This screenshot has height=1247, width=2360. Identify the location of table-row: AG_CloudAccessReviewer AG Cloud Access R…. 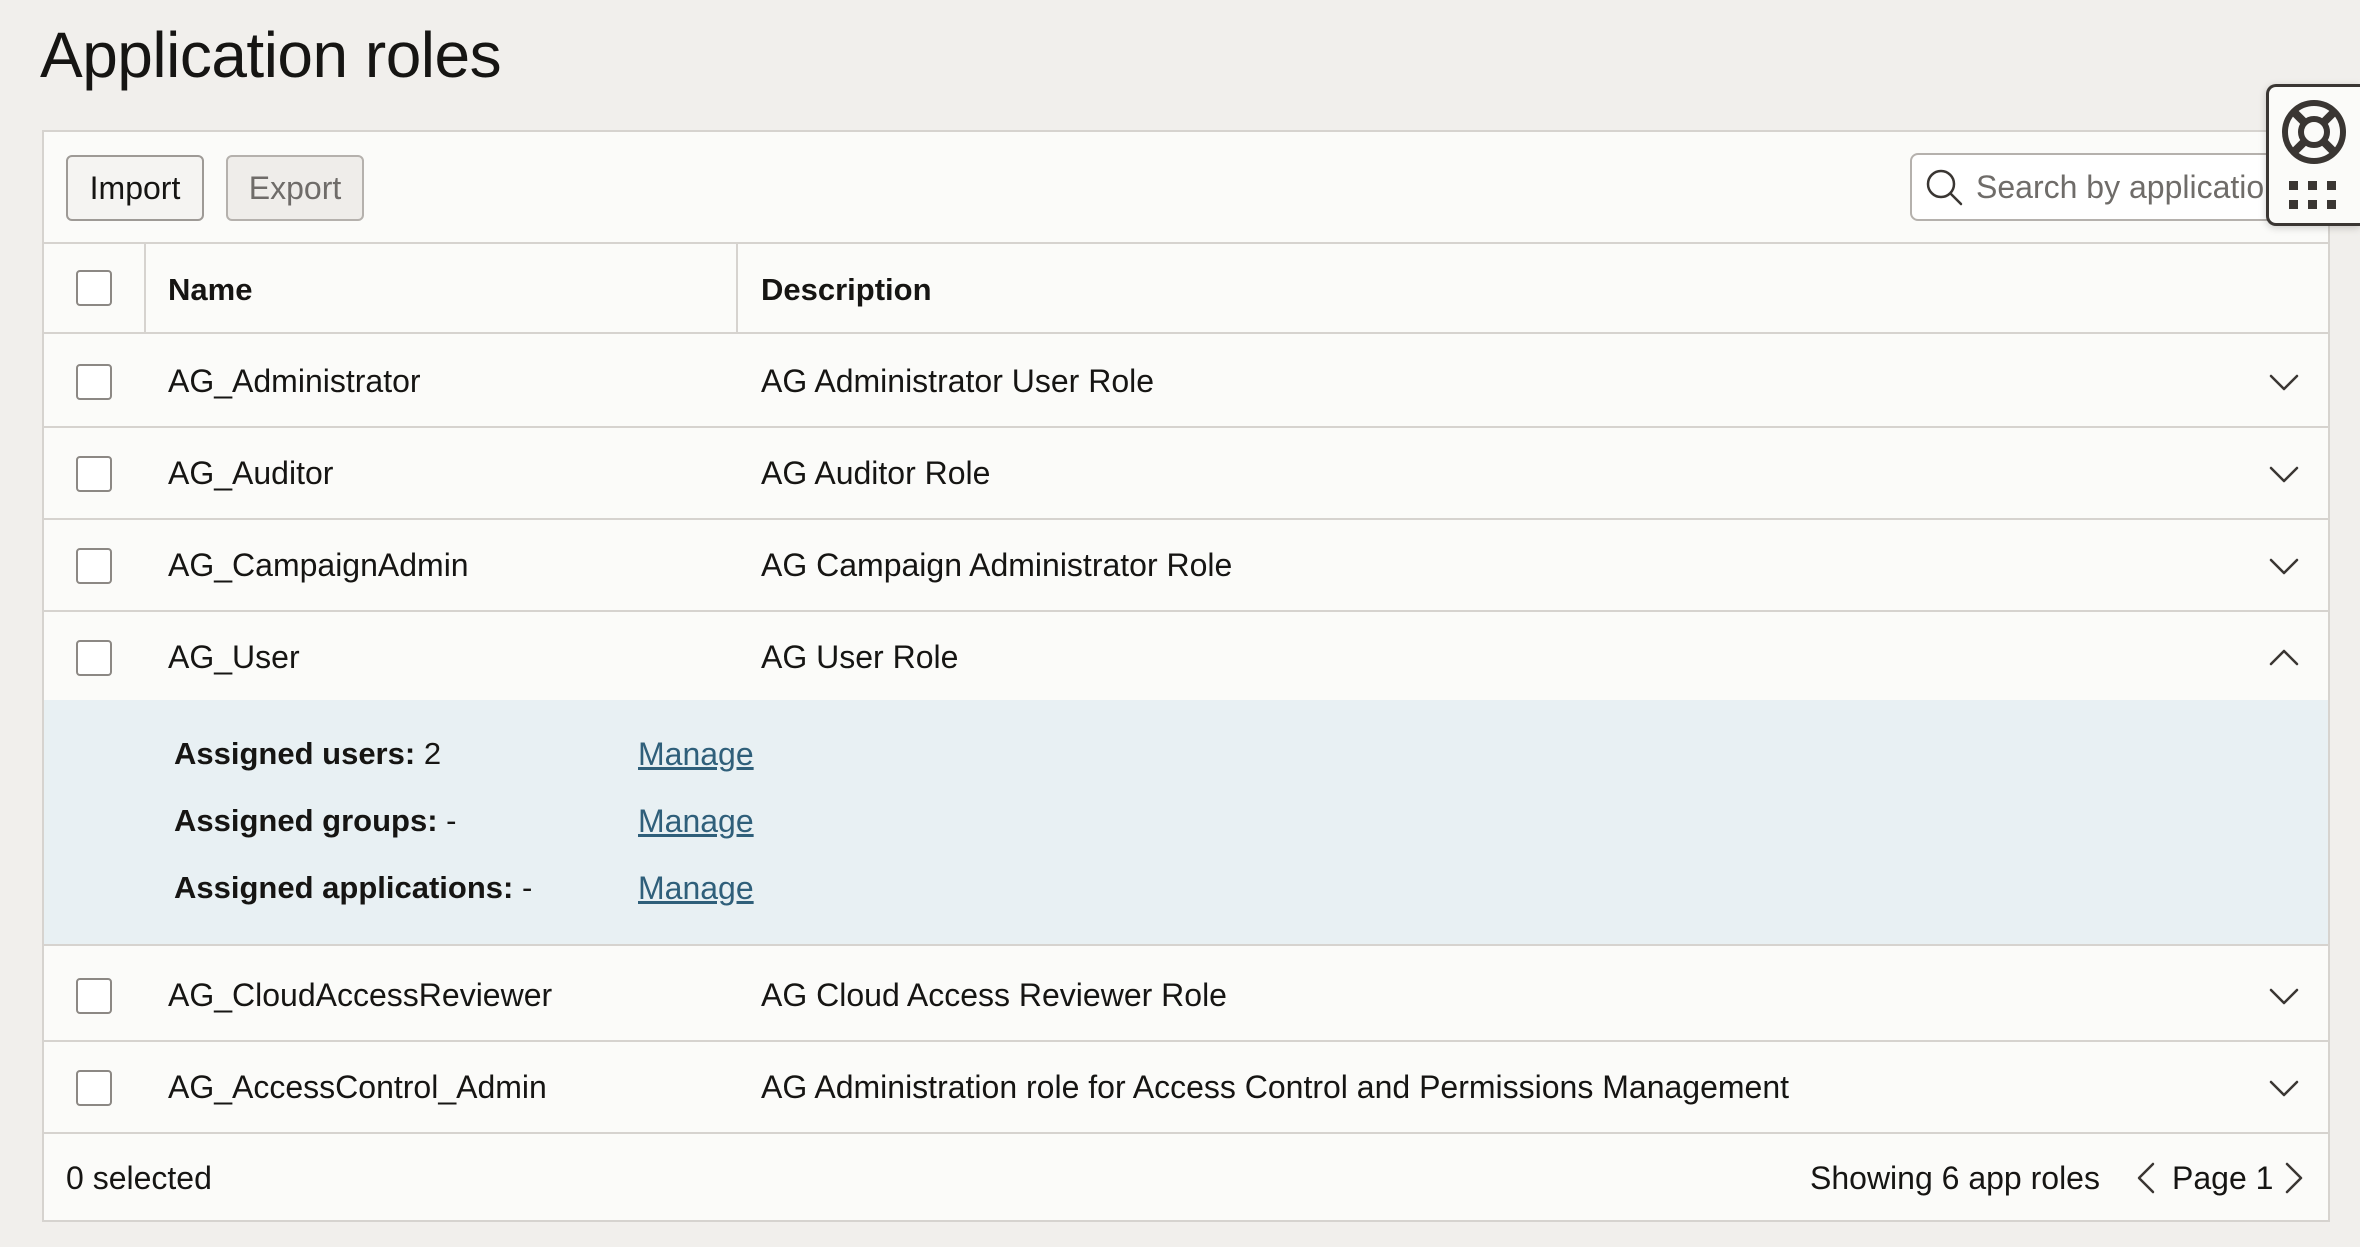
(1186, 996).